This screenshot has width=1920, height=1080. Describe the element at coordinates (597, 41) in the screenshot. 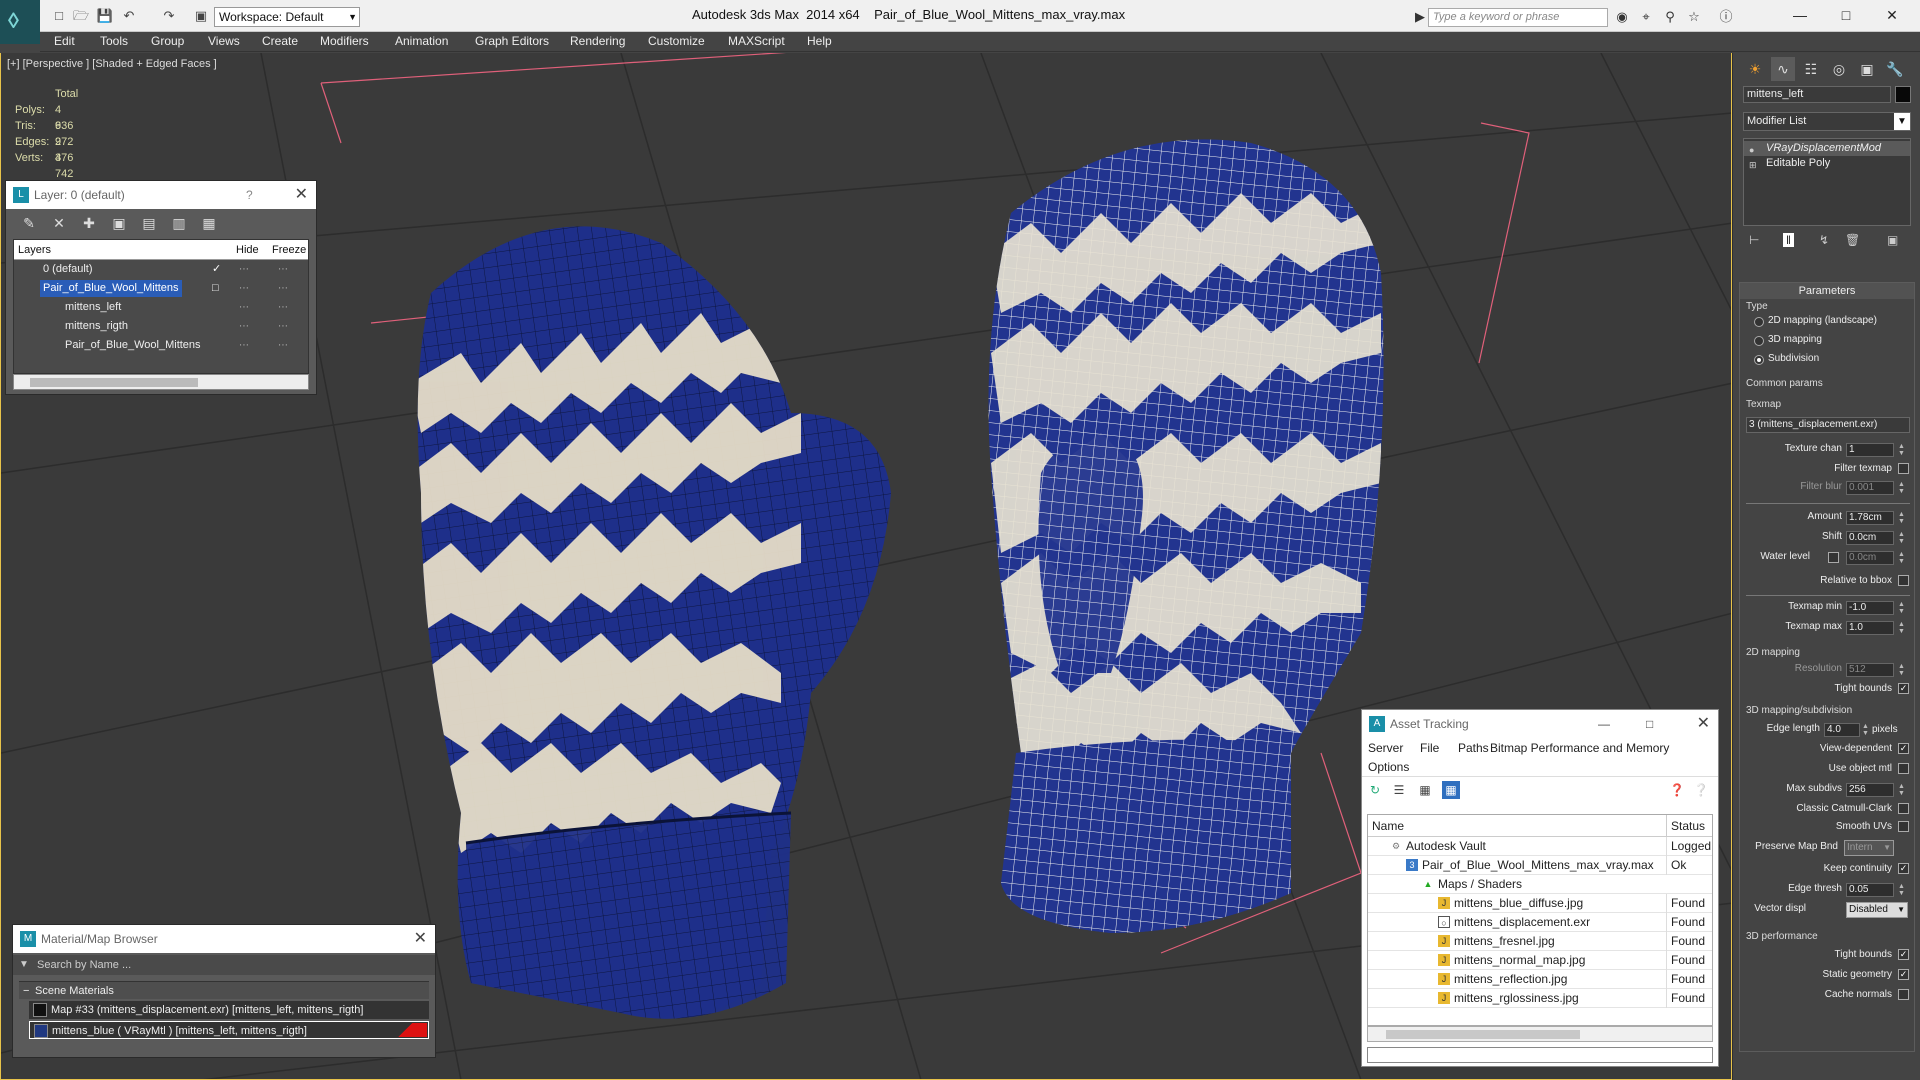

I see `menu-rendering: Rendering` at that location.